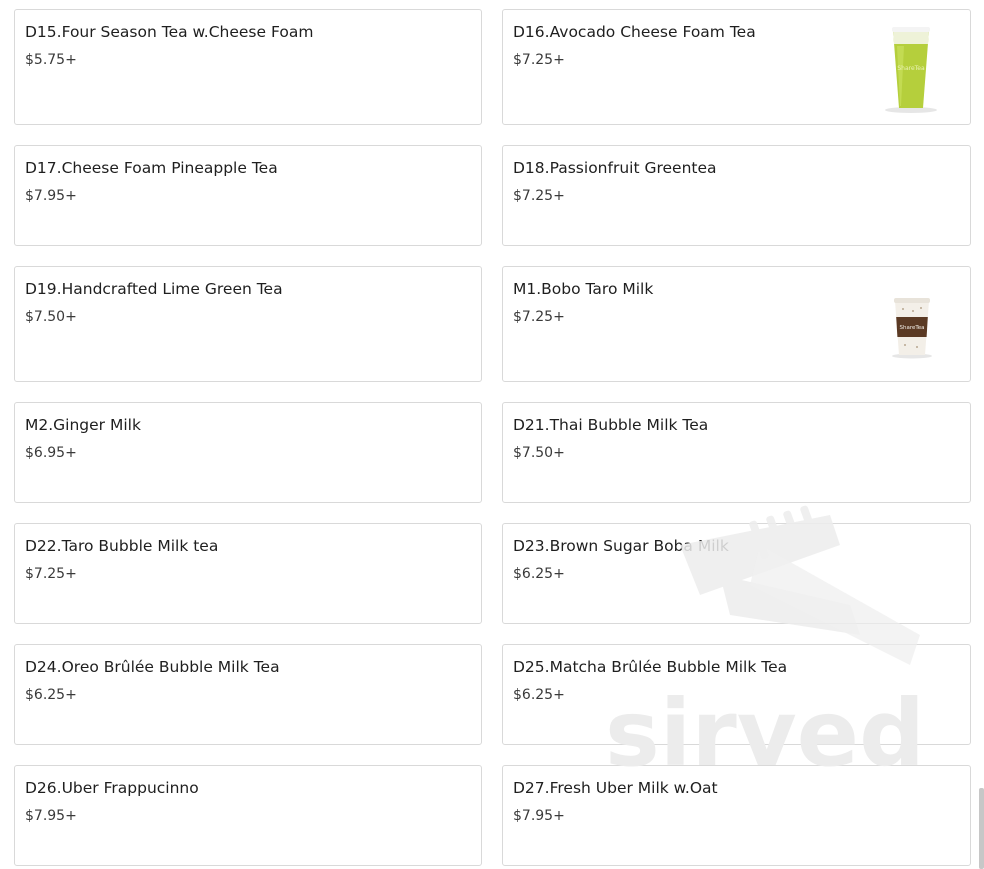 The height and width of the screenshot is (869, 984). Describe the element at coordinates (621, 546) in the screenshot. I see `menu-item-name: D23.Brown Sugar Boba Milk` at that location.